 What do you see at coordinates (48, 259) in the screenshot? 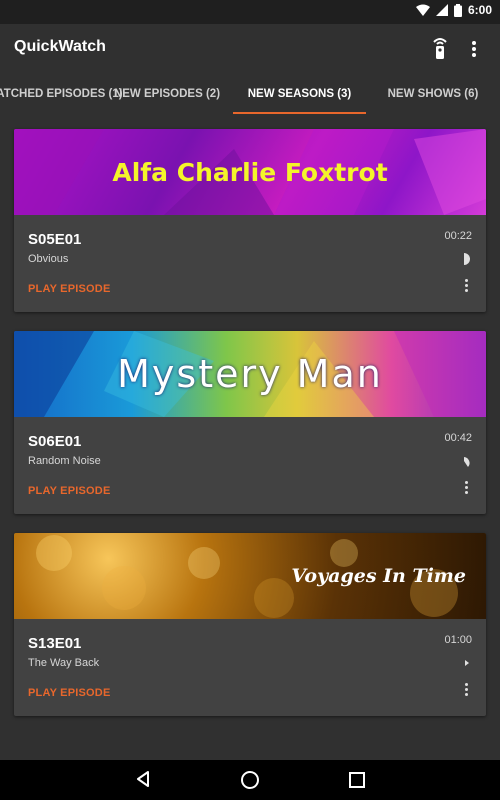
I see `episode-title: Obvious` at bounding box center [48, 259].